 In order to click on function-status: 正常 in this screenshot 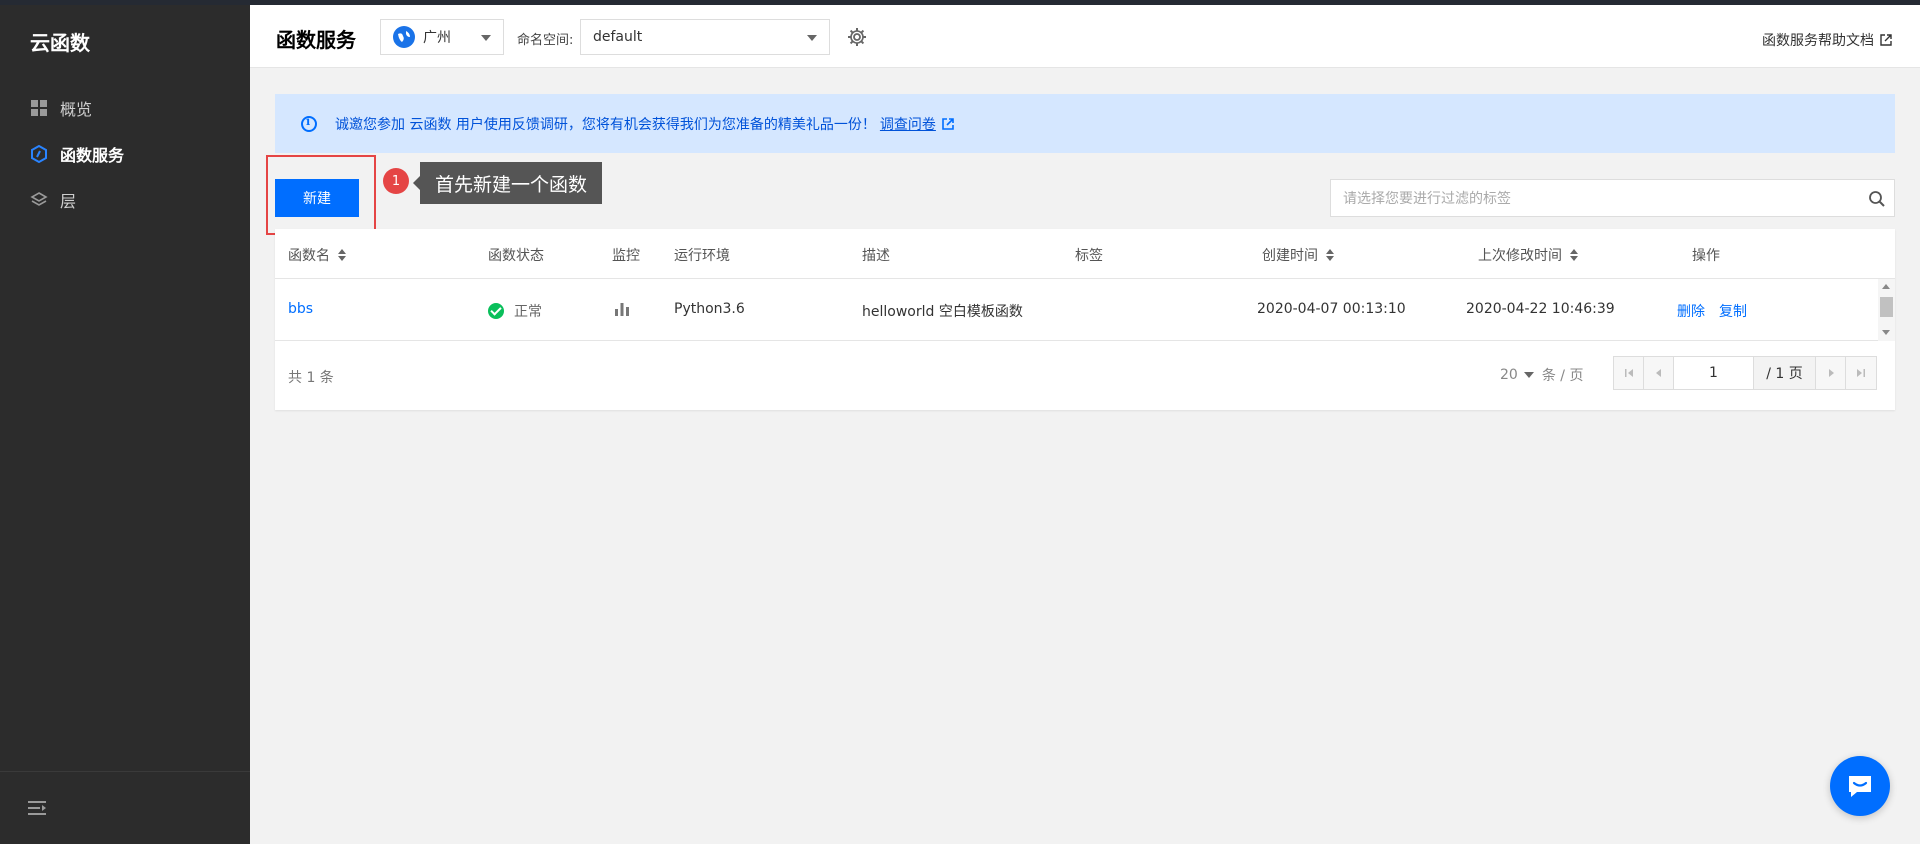, I will do `click(515, 311)`.